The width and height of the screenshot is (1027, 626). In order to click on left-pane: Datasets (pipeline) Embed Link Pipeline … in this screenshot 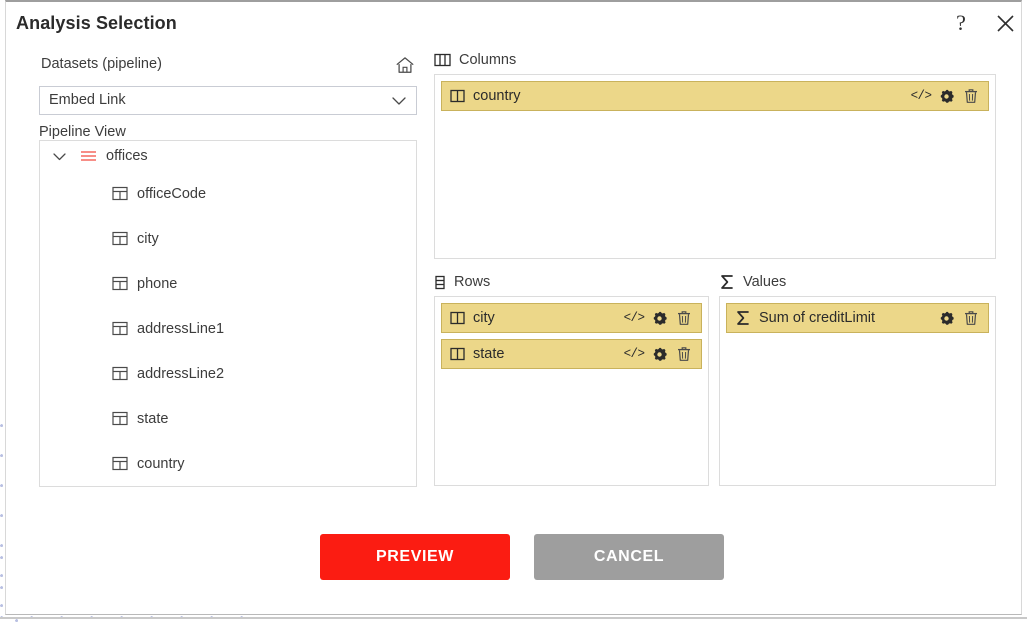, I will do `click(228, 98)`.